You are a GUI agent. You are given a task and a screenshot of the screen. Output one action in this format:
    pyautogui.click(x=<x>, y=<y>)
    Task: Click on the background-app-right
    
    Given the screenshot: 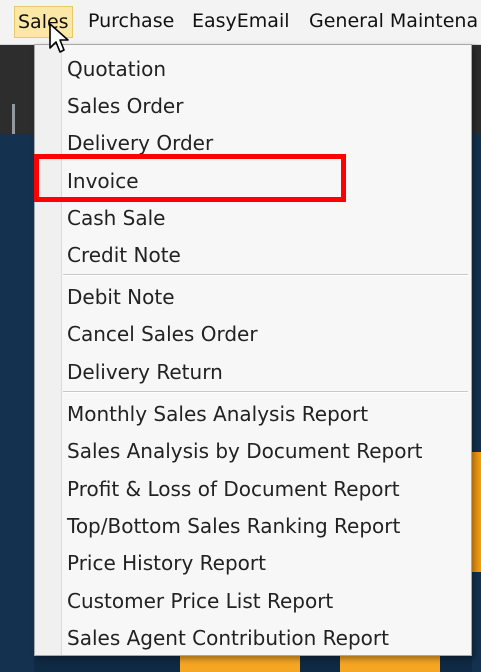 What is the action you would take?
    pyautogui.click(x=476, y=358)
    